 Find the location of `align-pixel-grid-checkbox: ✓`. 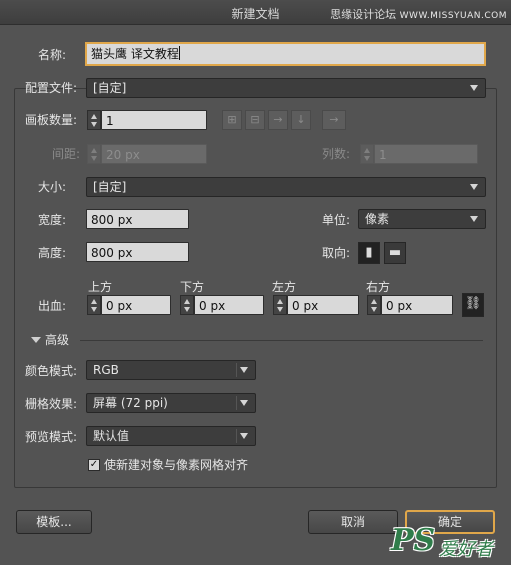

align-pixel-grid-checkbox: ✓ is located at coordinates (94, 465).